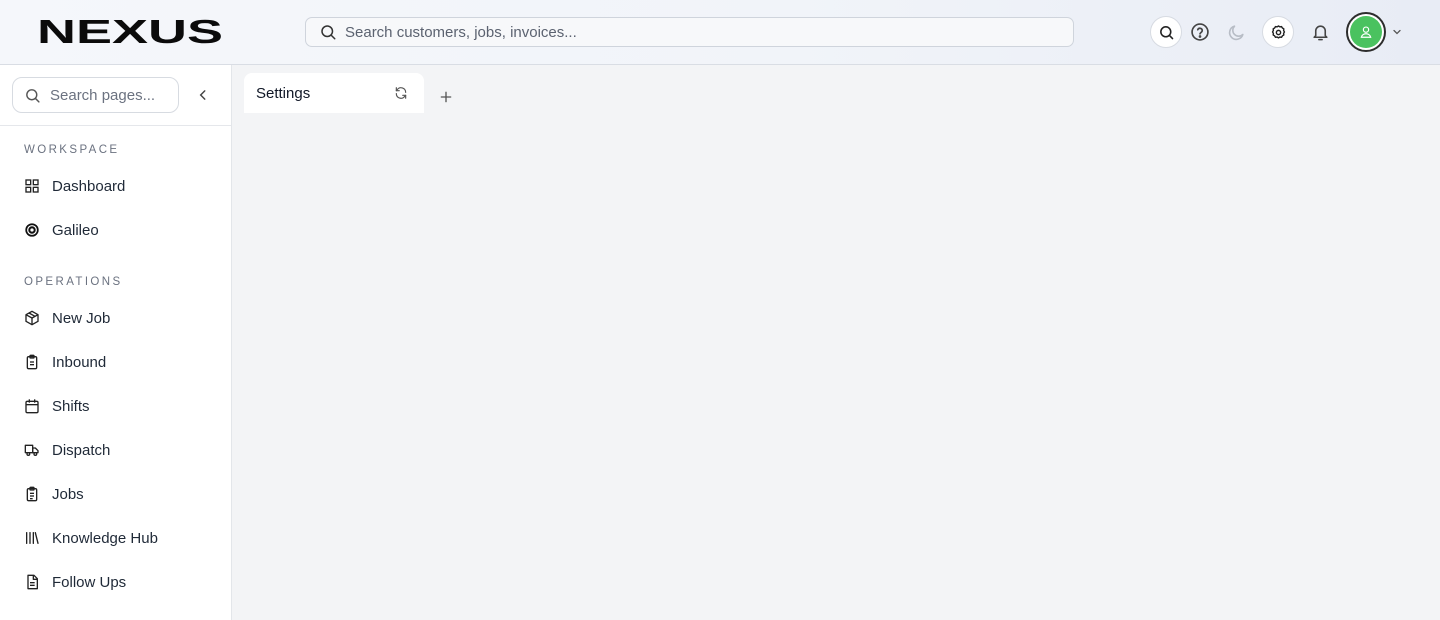 The height and width of the screenshot is (620, 1440). Describe the element at coordinates (89, 582) in the screenshot. I see `sidebar-item-label: Follow Ups` at that location.